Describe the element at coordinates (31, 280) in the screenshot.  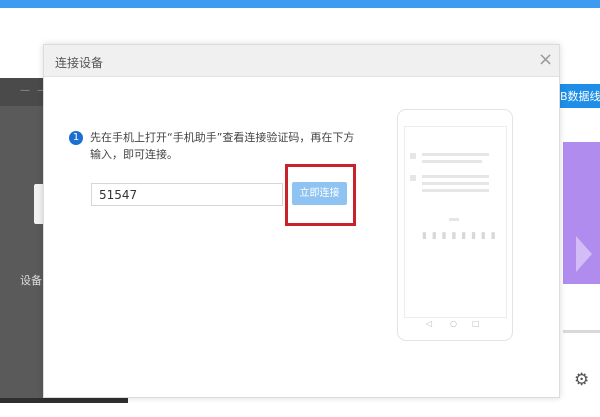
I see `left-panel-label: 设备` at that location.